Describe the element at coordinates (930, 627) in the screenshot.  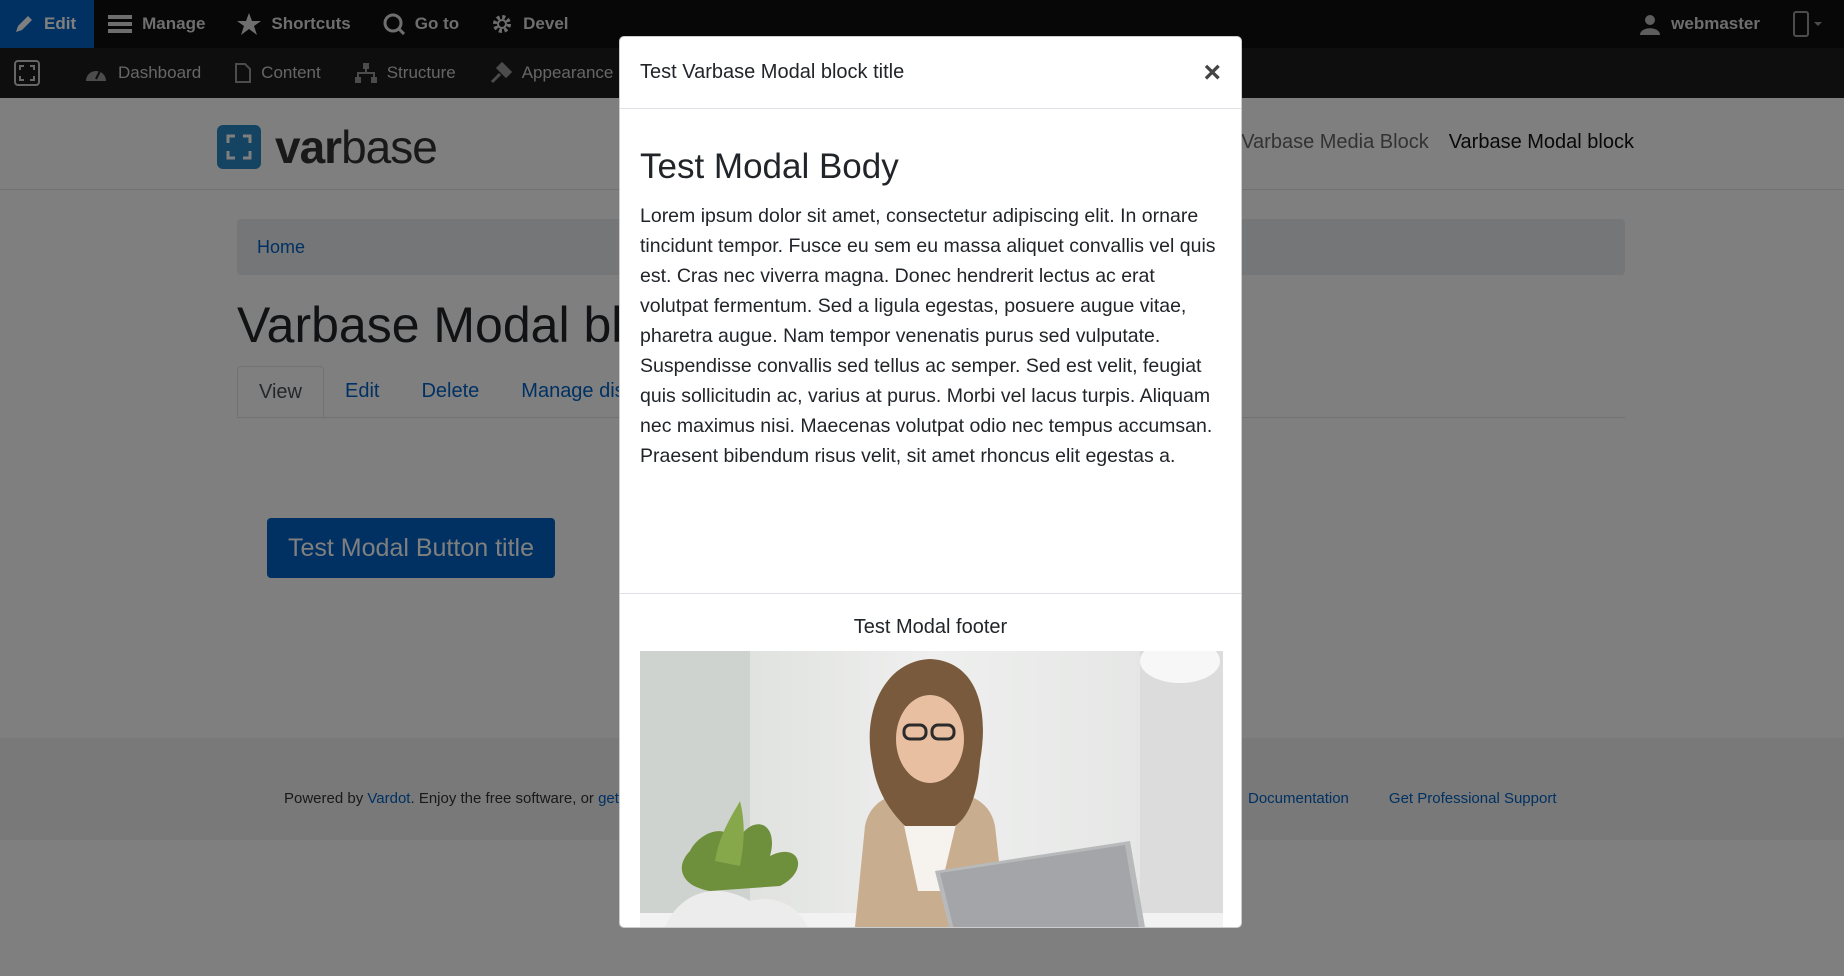
I see `modal-footer-caption: Test Modal footer` at that location.